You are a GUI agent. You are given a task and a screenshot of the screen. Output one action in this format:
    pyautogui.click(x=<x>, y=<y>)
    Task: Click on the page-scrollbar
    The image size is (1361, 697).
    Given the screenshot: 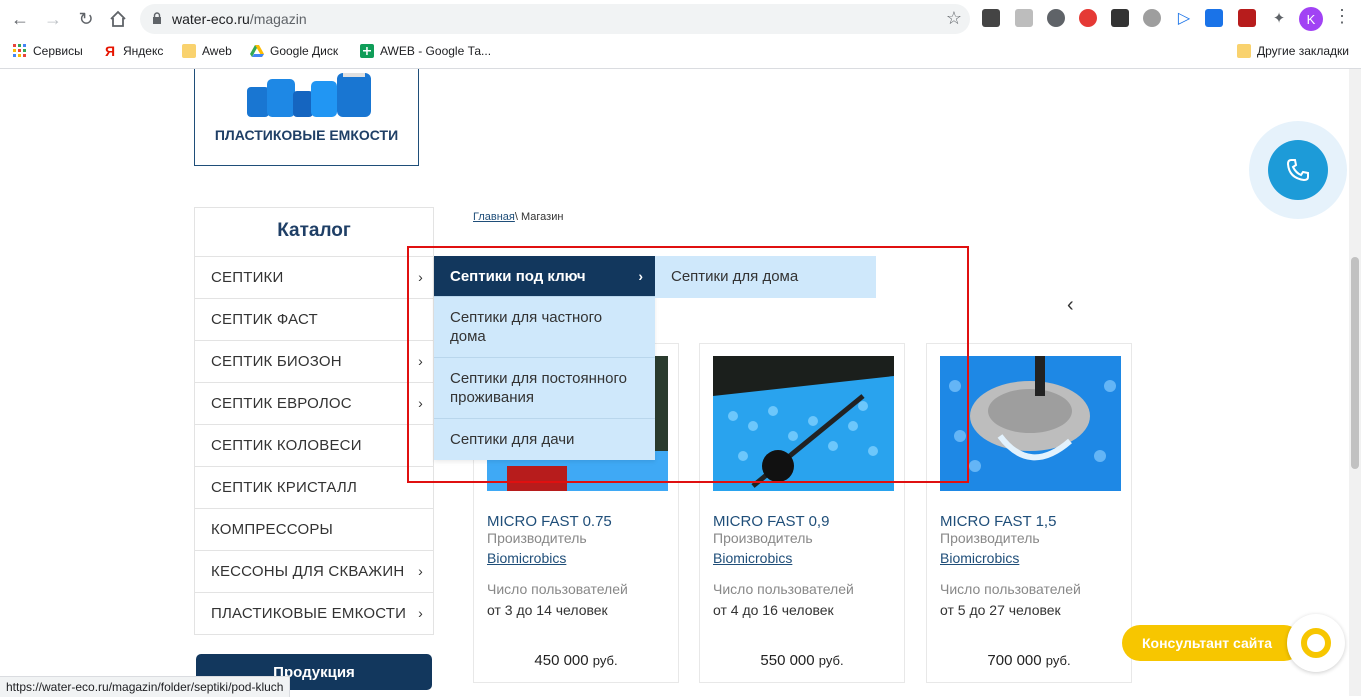 What is the action you would take?
    pyautogui.click(x=1355, y=382)
    